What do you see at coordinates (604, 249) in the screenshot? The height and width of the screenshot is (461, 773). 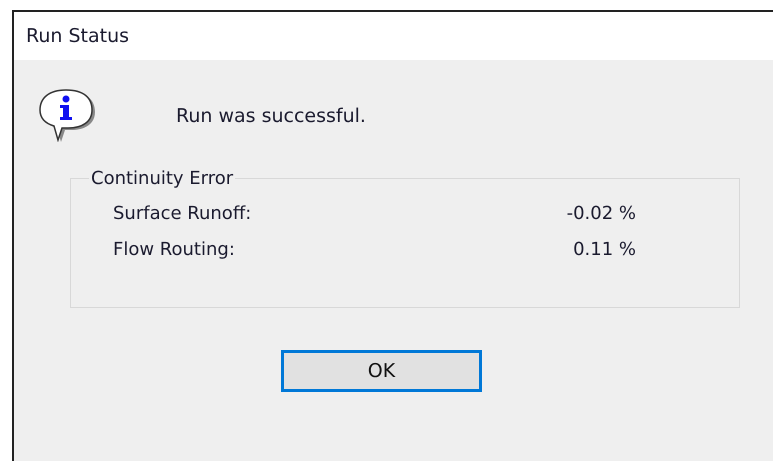 I see `field-value: 0.11 %` at bounding box center [604, 249].